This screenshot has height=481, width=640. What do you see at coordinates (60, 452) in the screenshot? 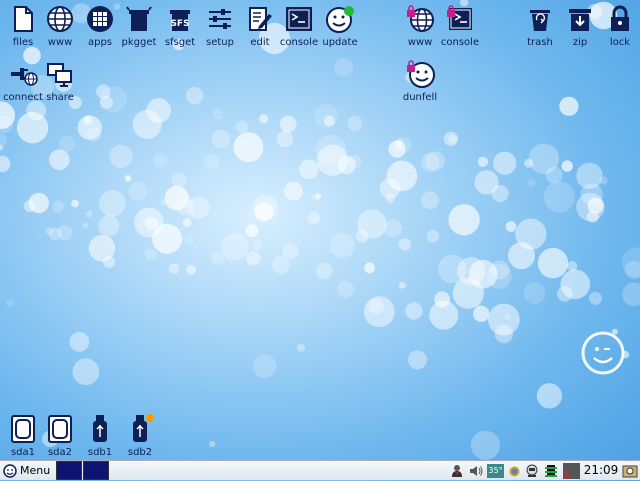
I see `drive-label: sda2` at bounding box center [60, 452].